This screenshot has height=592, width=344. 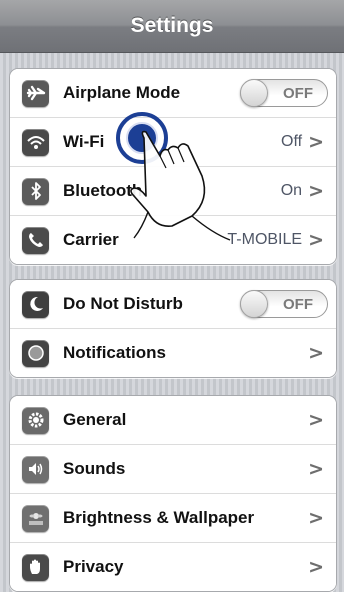 I want to click on row-carrier: Carrier T-MOBILE >, so click(x=173, y=240).